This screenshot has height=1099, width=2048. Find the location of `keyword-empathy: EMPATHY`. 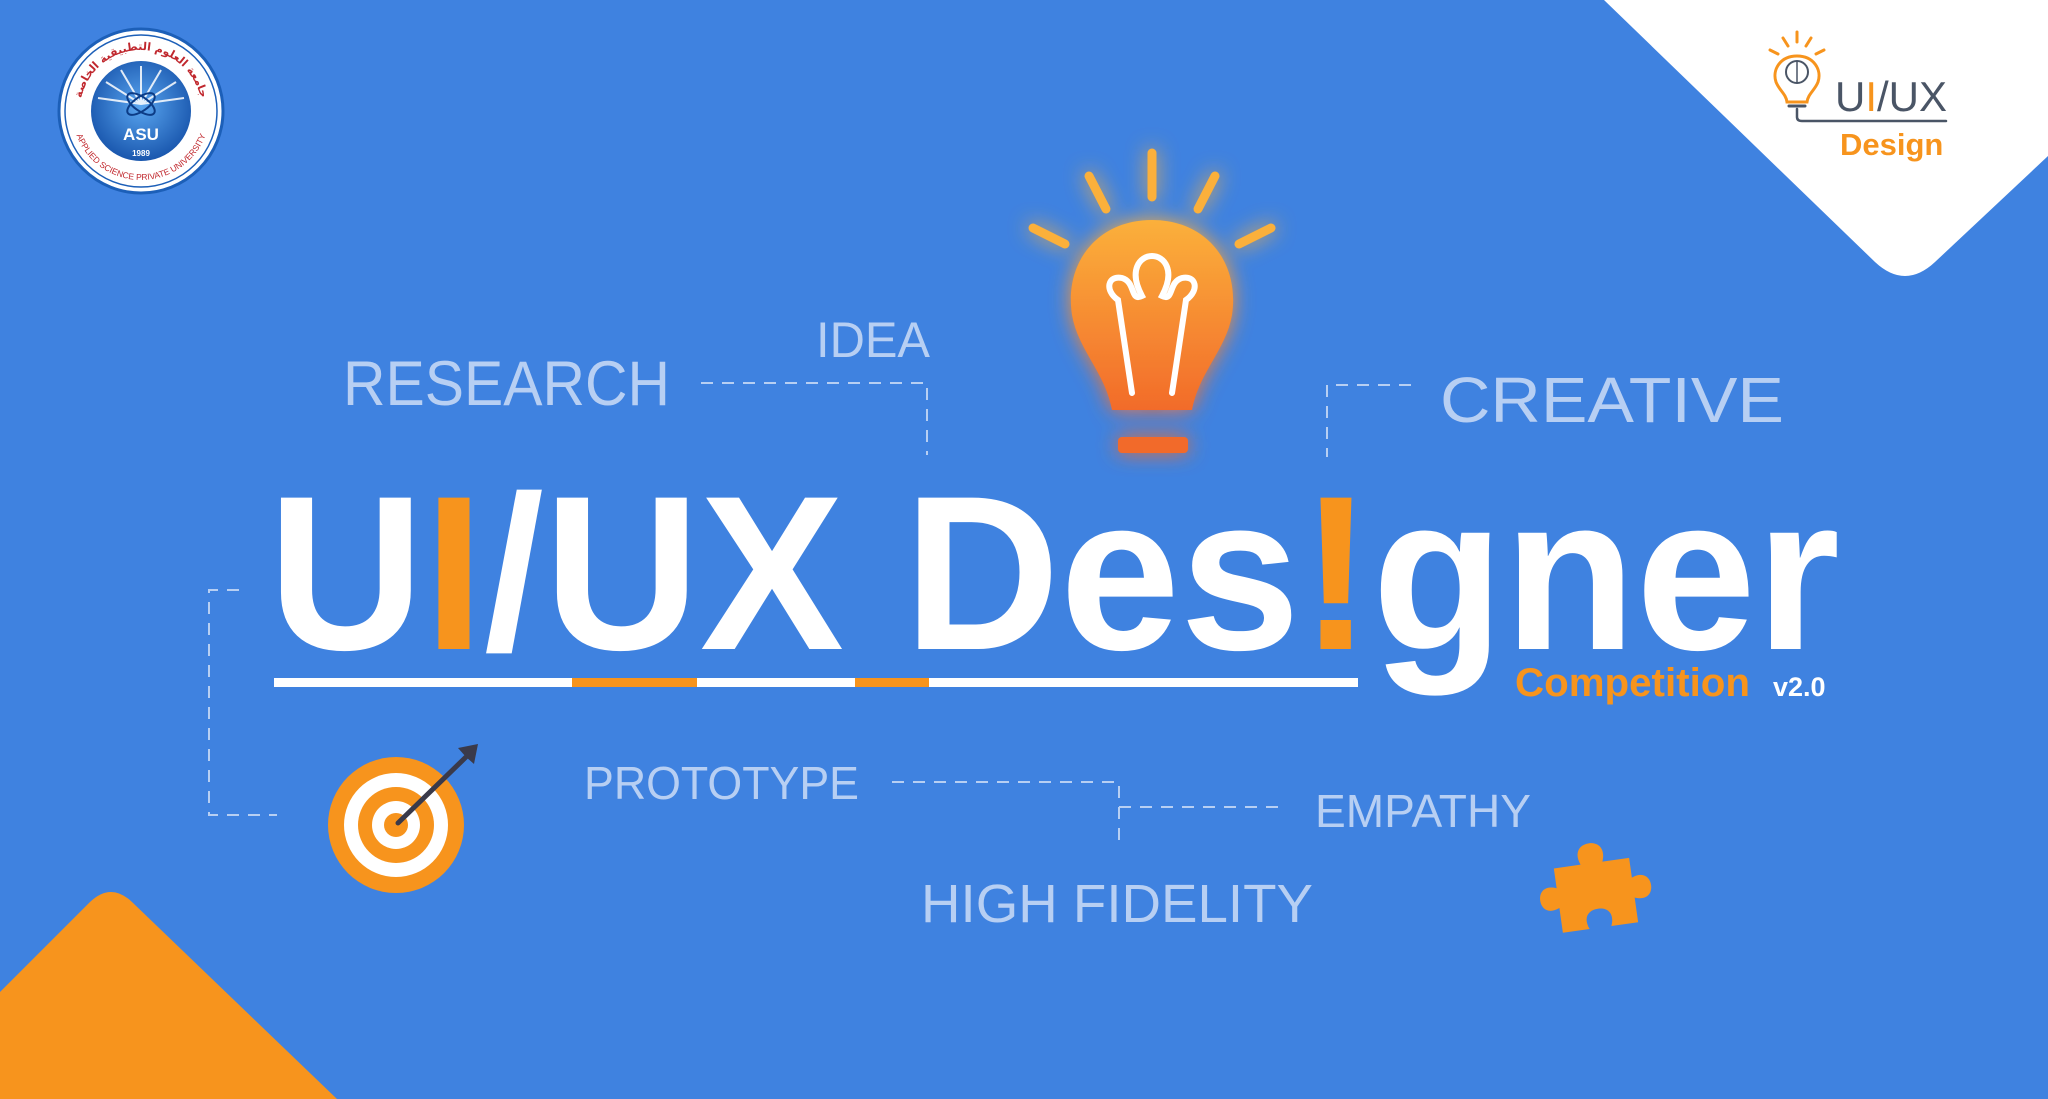

keyword-empathy: EMPATHY is located at coordinates (1423, 811).